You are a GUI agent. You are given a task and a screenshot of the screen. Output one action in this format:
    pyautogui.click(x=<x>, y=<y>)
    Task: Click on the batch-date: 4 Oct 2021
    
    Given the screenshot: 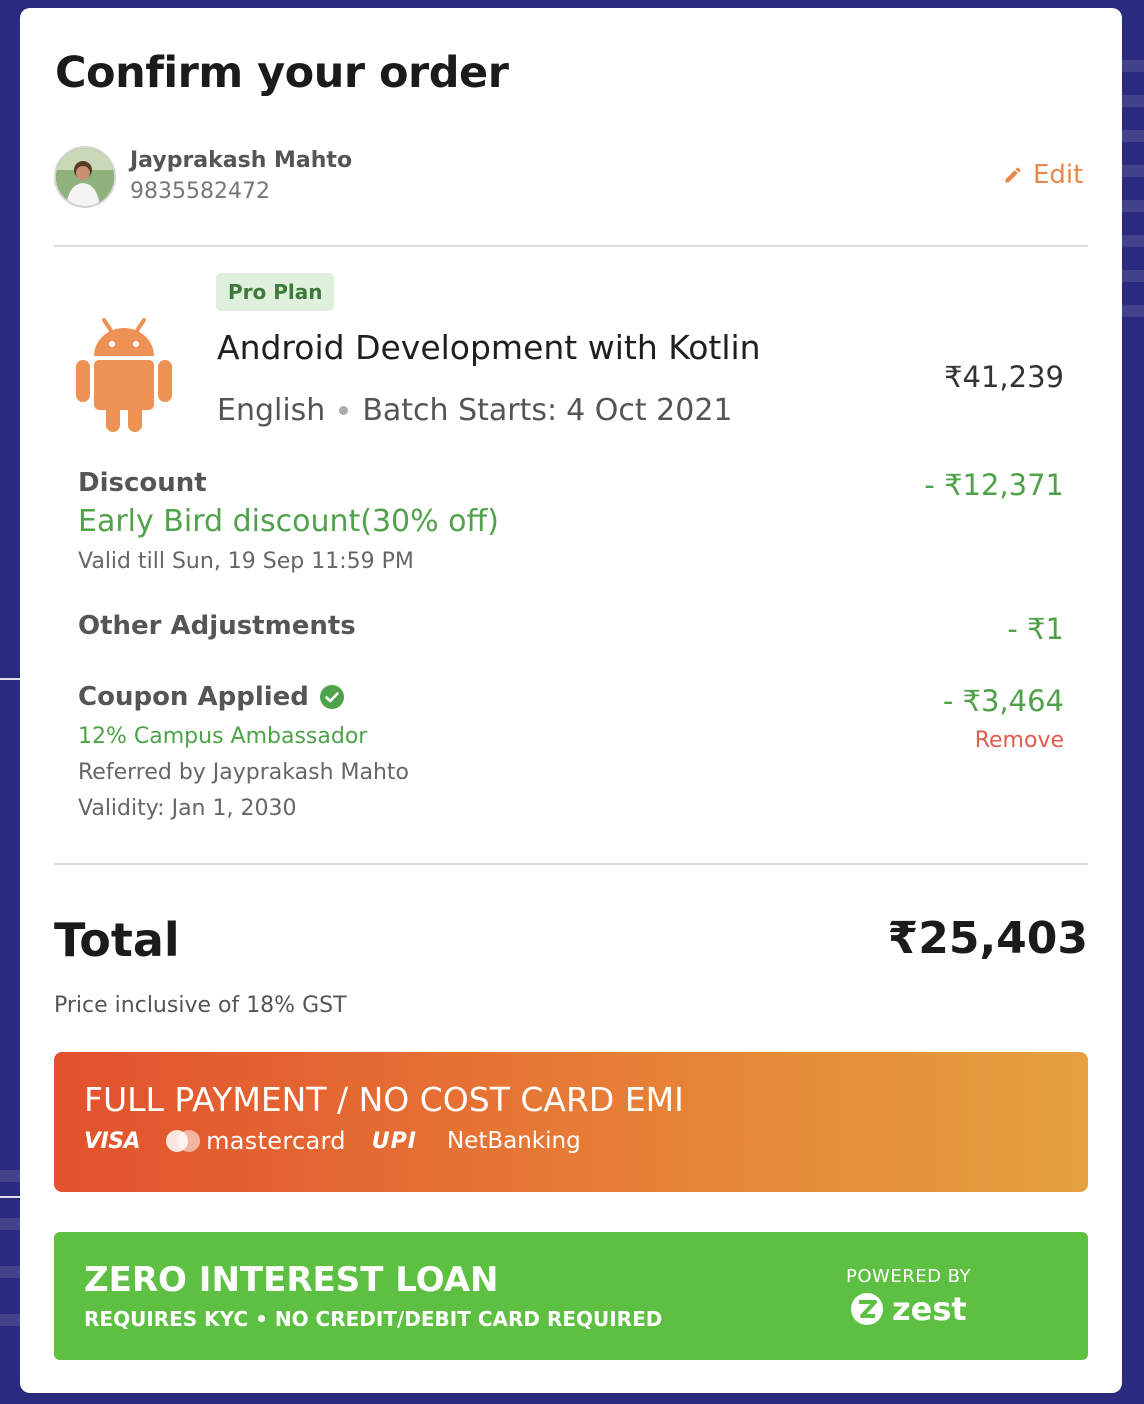 What is the action you would take?
    pyautogui.click(x=649, y=410)
    